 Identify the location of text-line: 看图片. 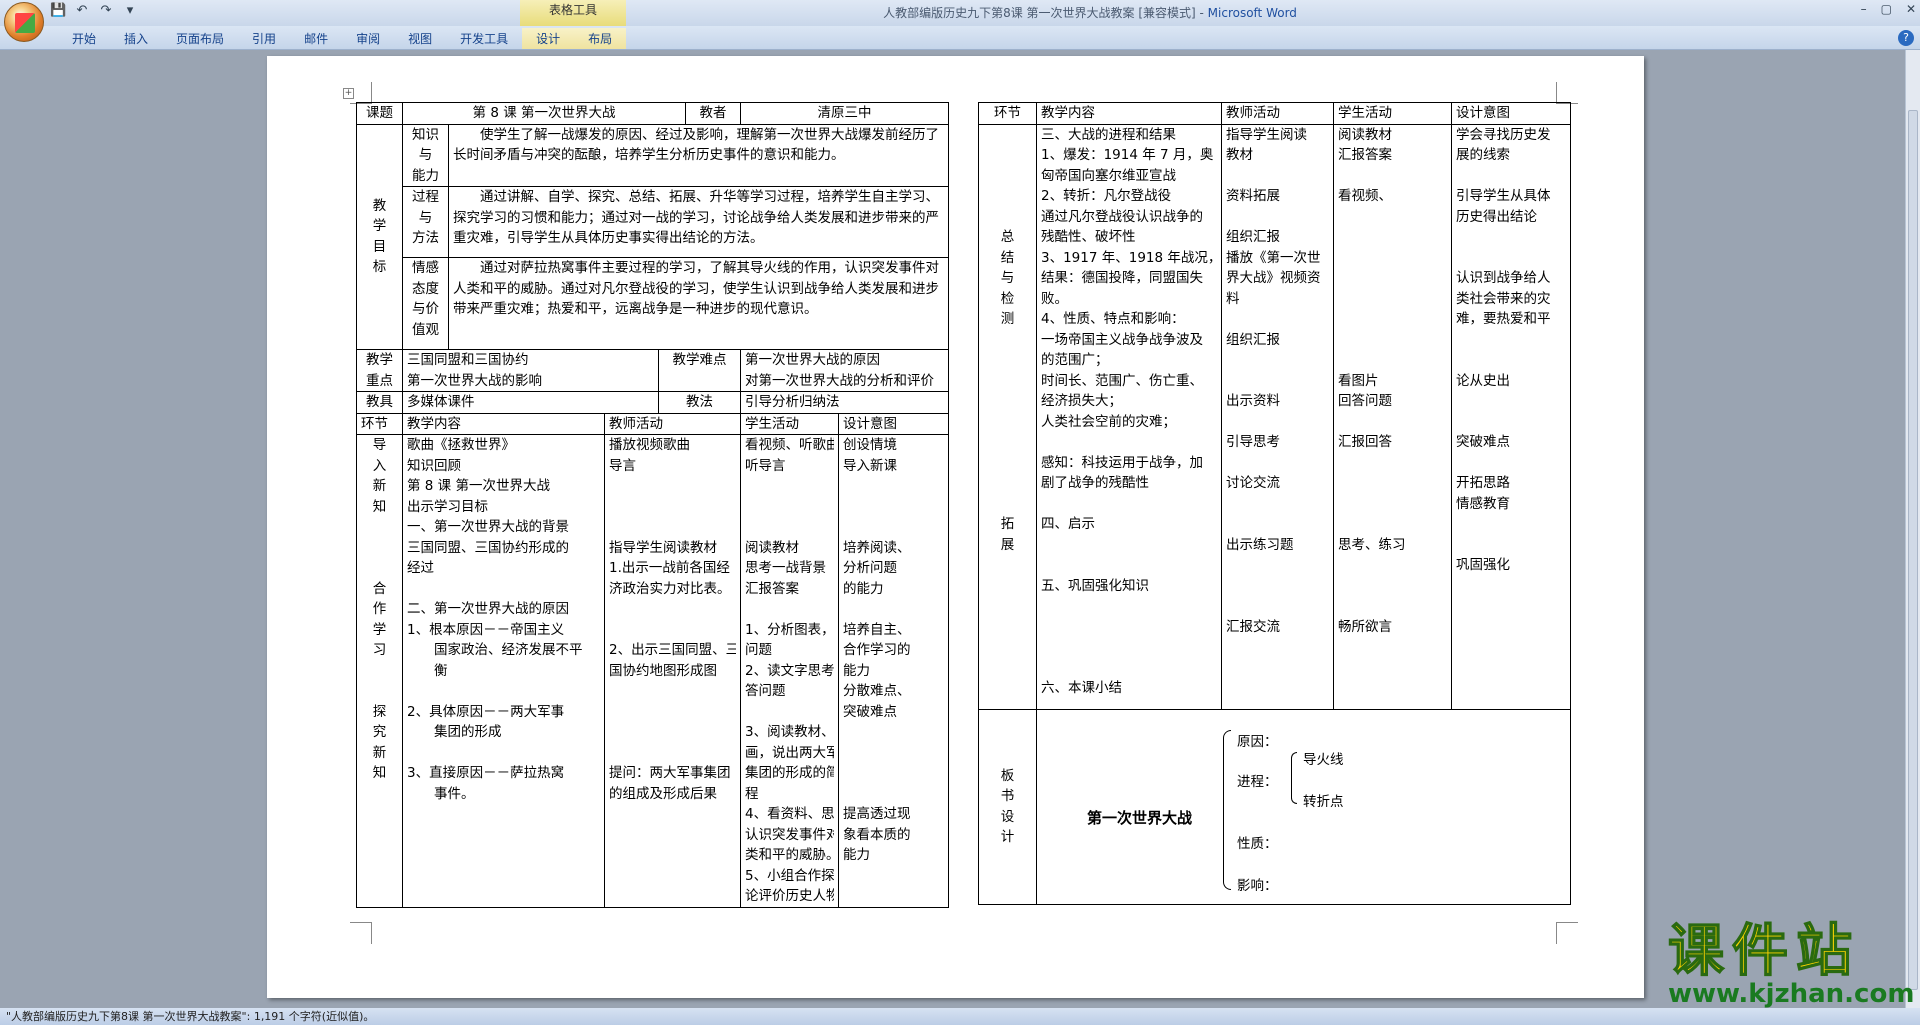
(1358, 380).